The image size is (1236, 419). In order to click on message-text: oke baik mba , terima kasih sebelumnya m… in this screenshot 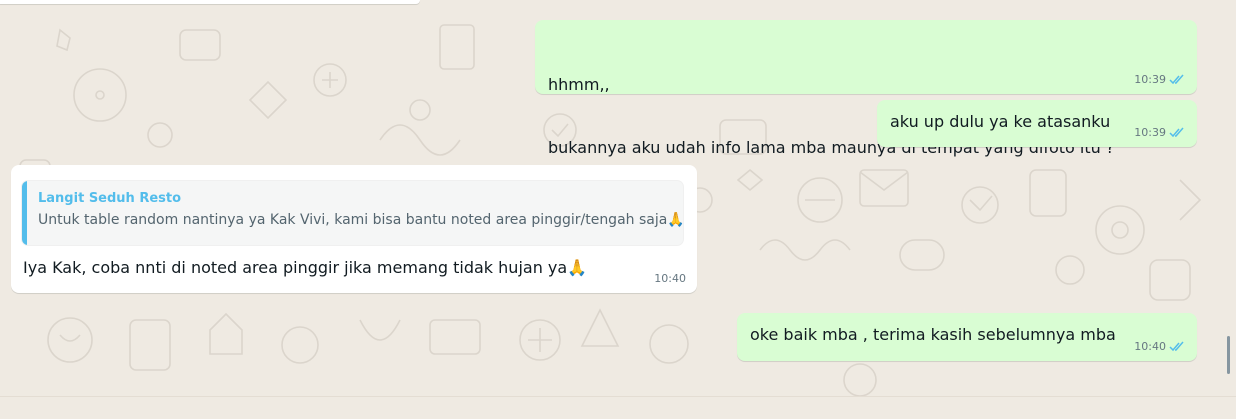, I will do `click(933, 334)`.